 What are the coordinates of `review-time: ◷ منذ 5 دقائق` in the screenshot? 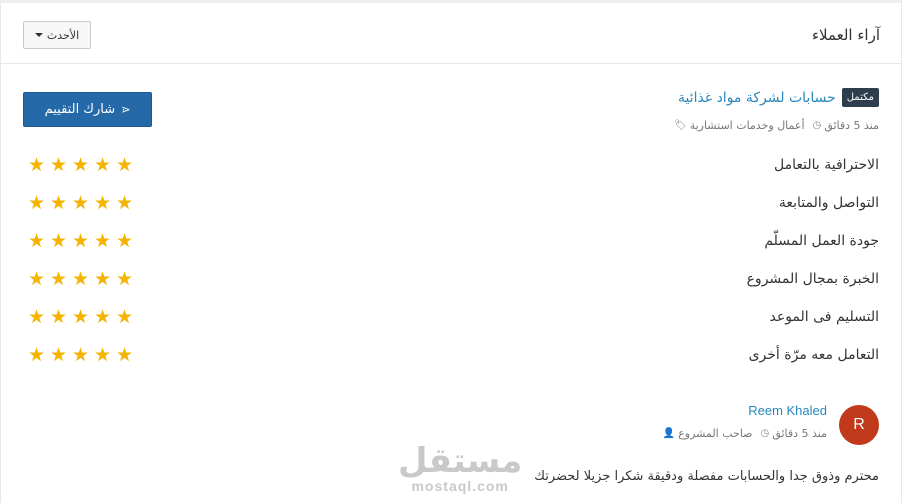 It's located at (794, 433).